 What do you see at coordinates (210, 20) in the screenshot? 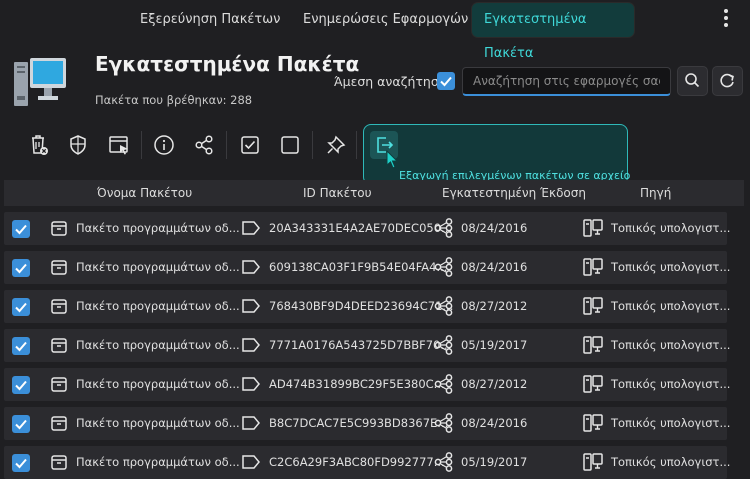
I see `tab-explore-packages: Εξερεύνηση Πακέτων` at bounding box center [210, 20].